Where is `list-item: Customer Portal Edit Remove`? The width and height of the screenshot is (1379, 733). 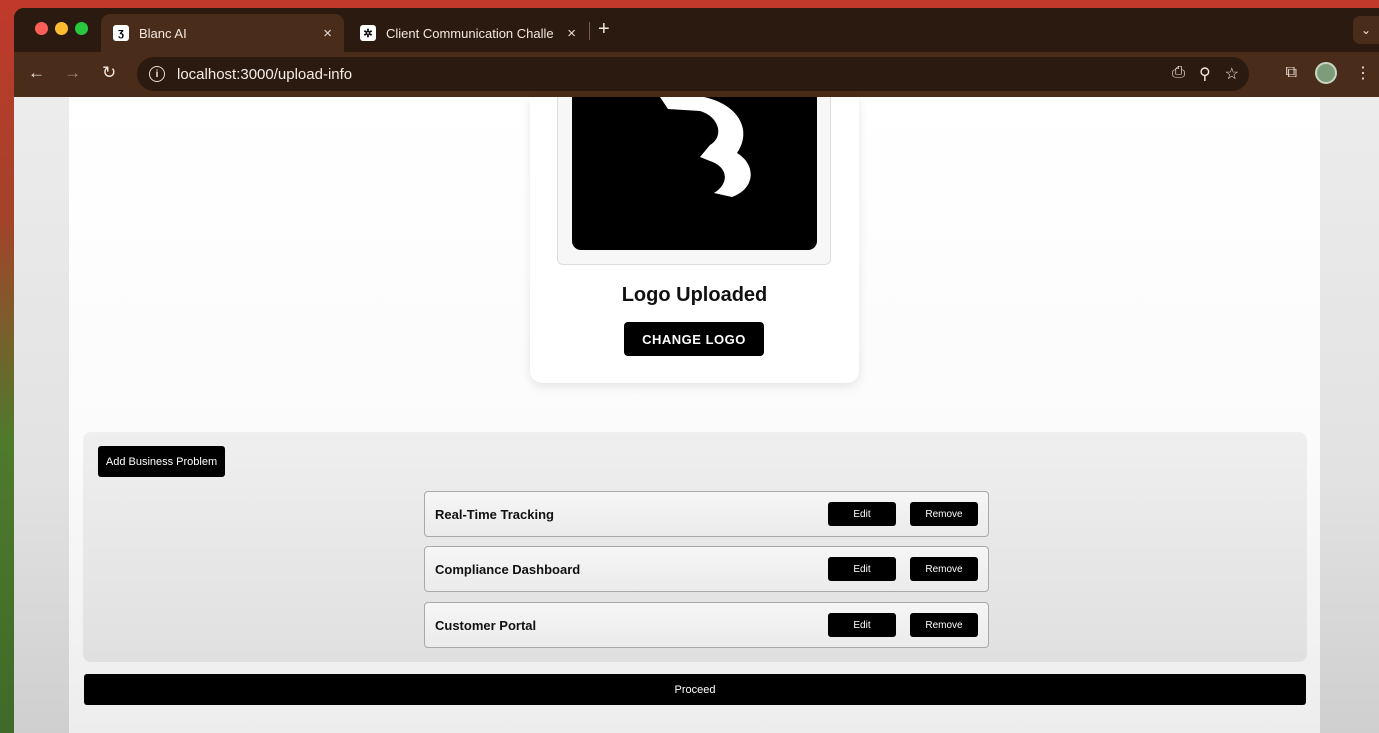
list-item: Customer Portal Edit Remove is located at coordinates (706, 625).